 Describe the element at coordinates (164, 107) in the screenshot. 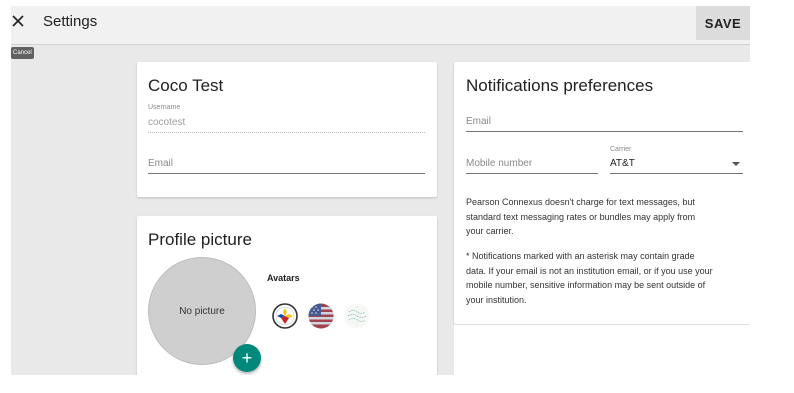

I see `username-label: Username` at that location.